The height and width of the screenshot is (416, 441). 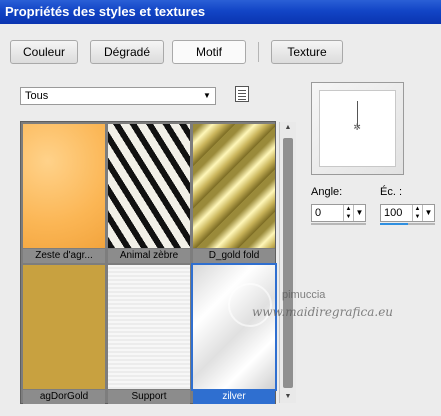 I want to click on angle-label: Angle:, so click(x=327, y=192).